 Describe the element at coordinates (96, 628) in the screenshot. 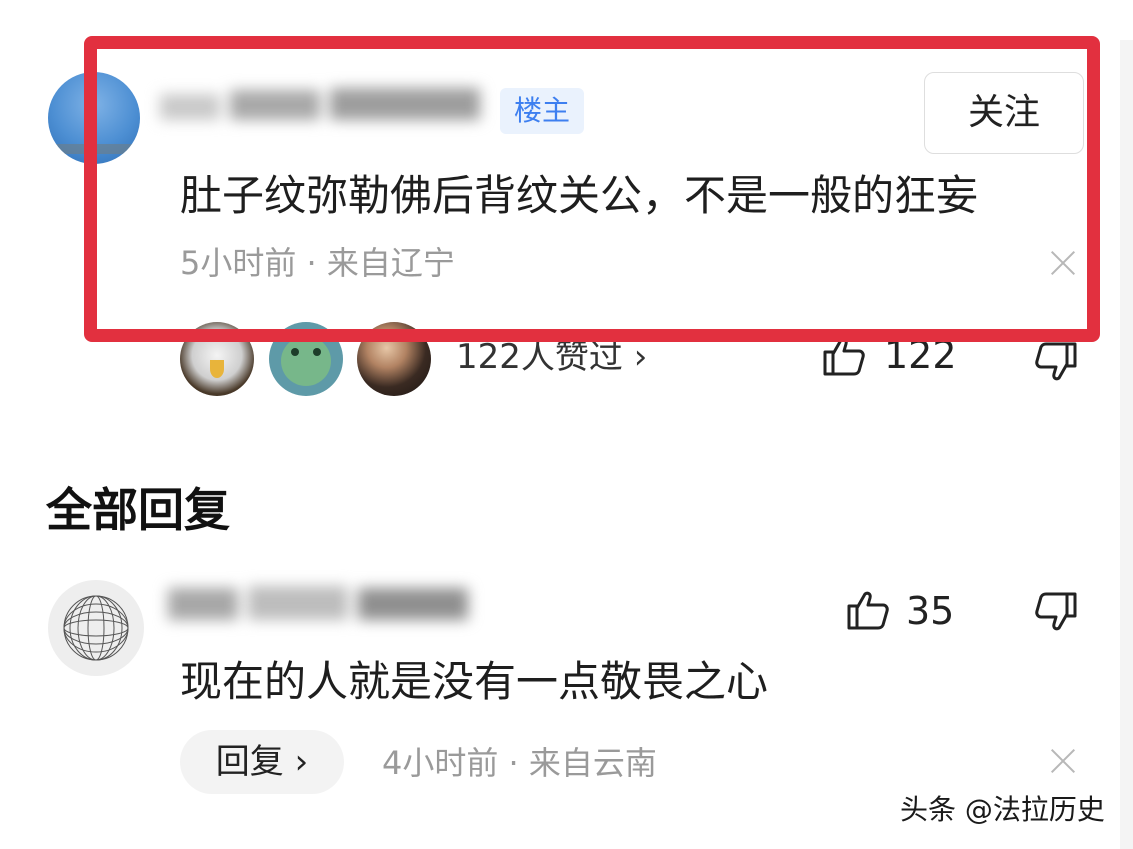

I see `reply-avatar` at that location.